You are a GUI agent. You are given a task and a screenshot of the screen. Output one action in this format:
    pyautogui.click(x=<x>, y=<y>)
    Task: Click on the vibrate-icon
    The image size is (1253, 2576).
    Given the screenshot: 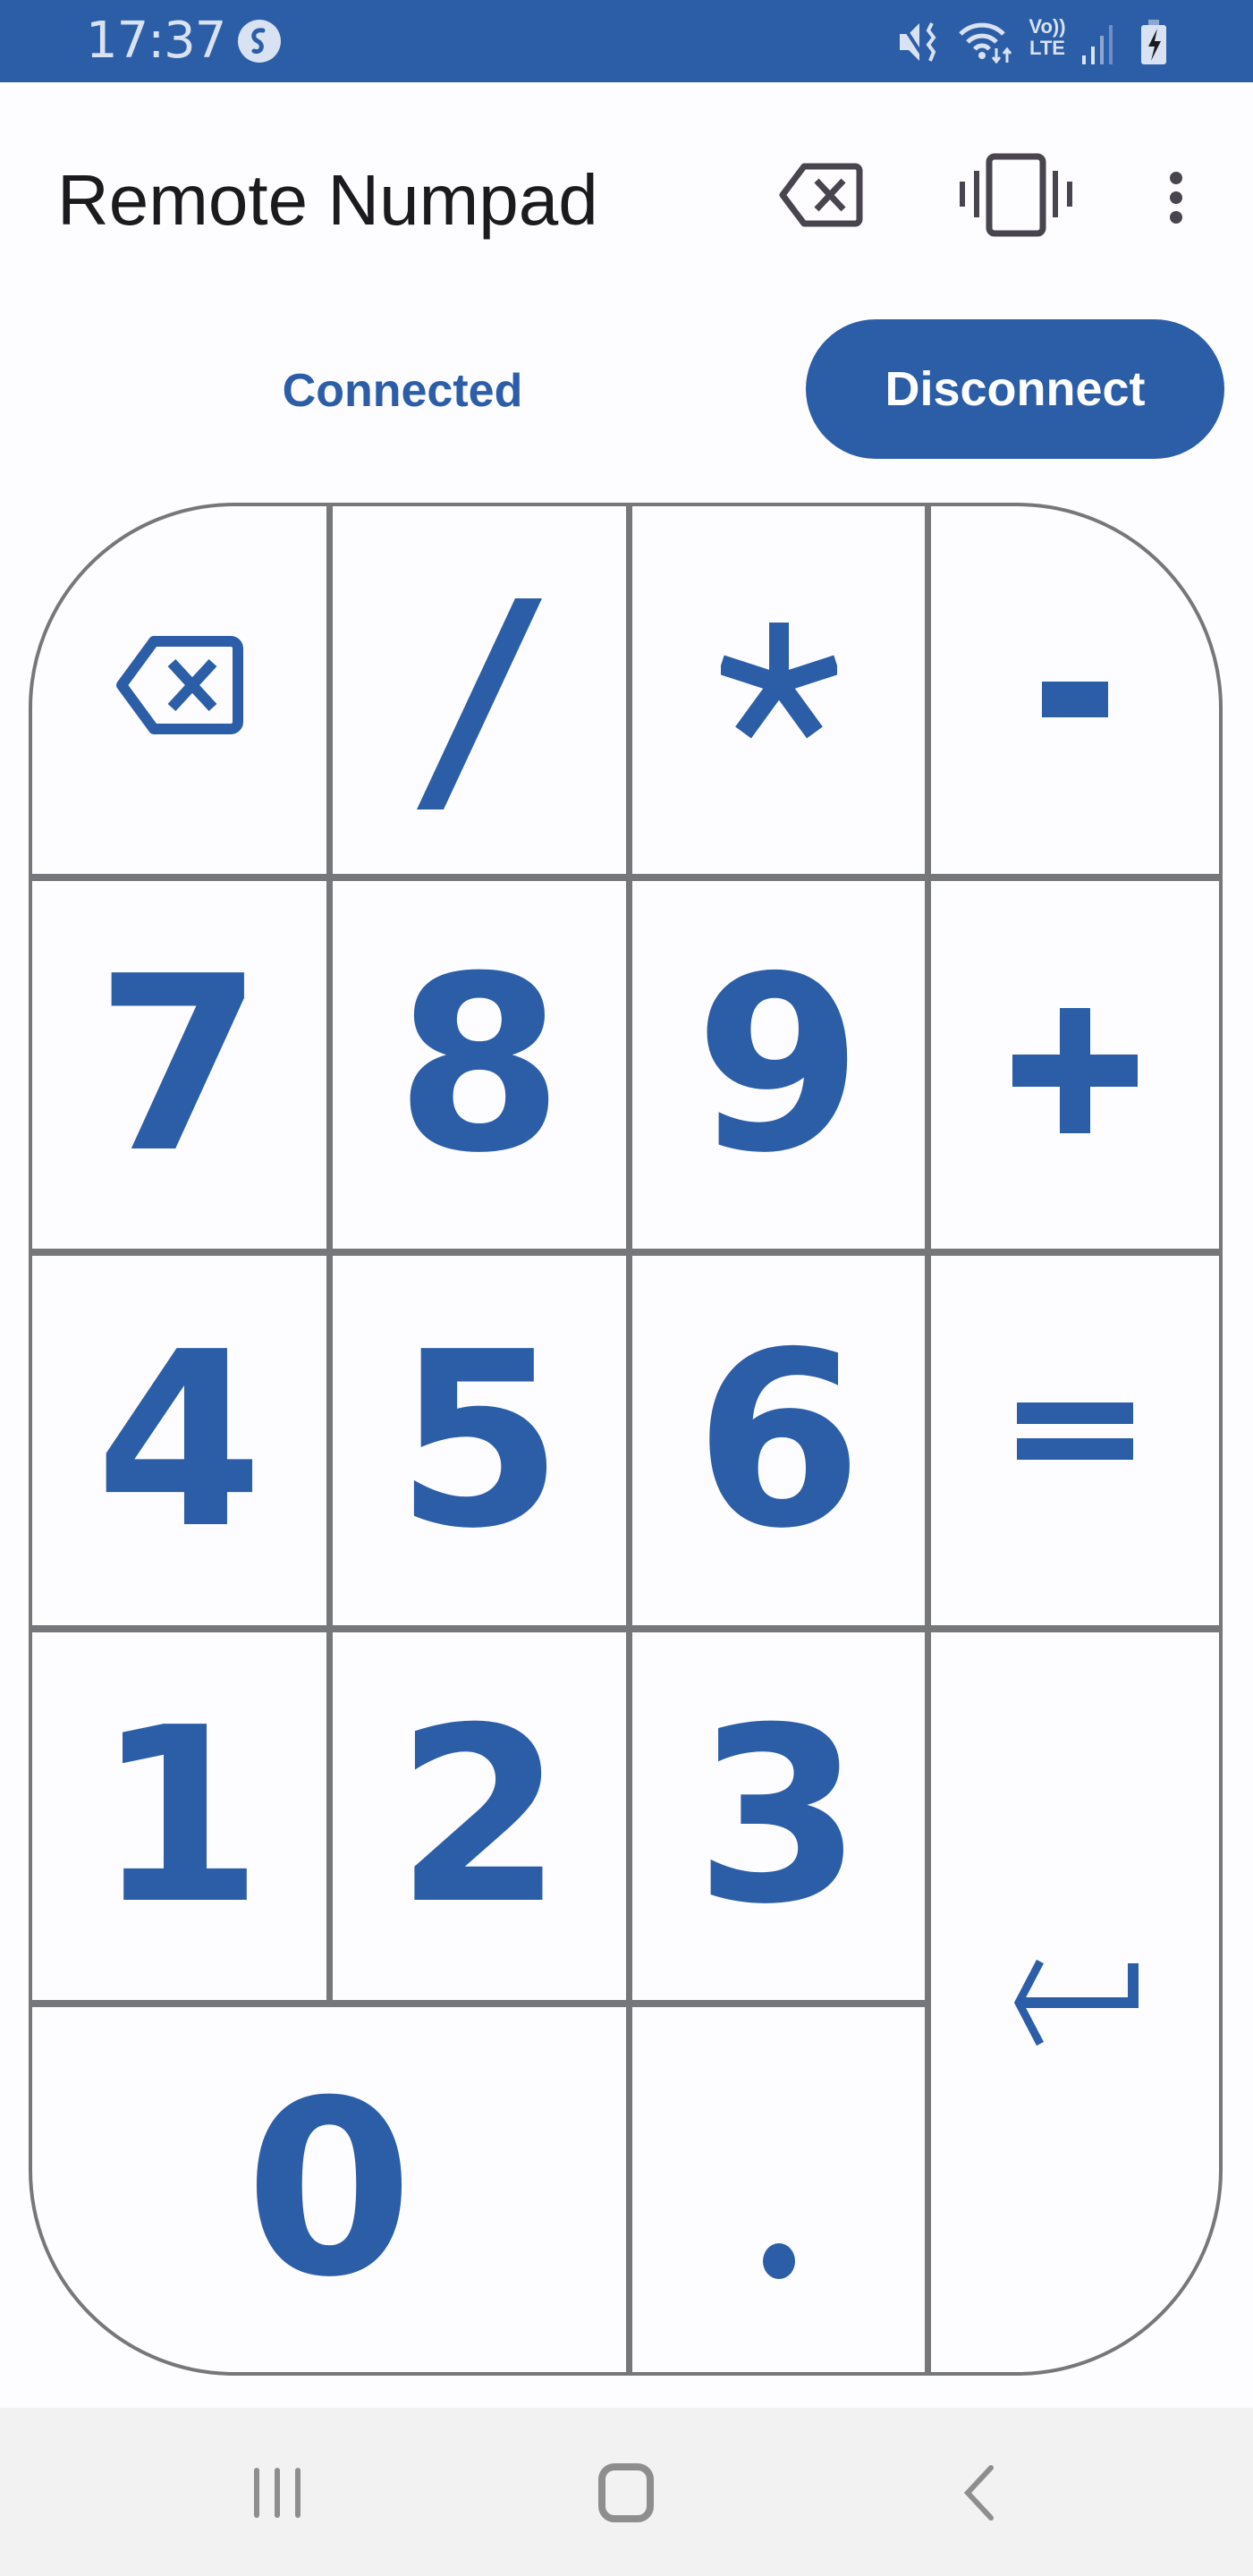 What is the action you would take?
    pyautogui.click(x=1016, y=195)
    